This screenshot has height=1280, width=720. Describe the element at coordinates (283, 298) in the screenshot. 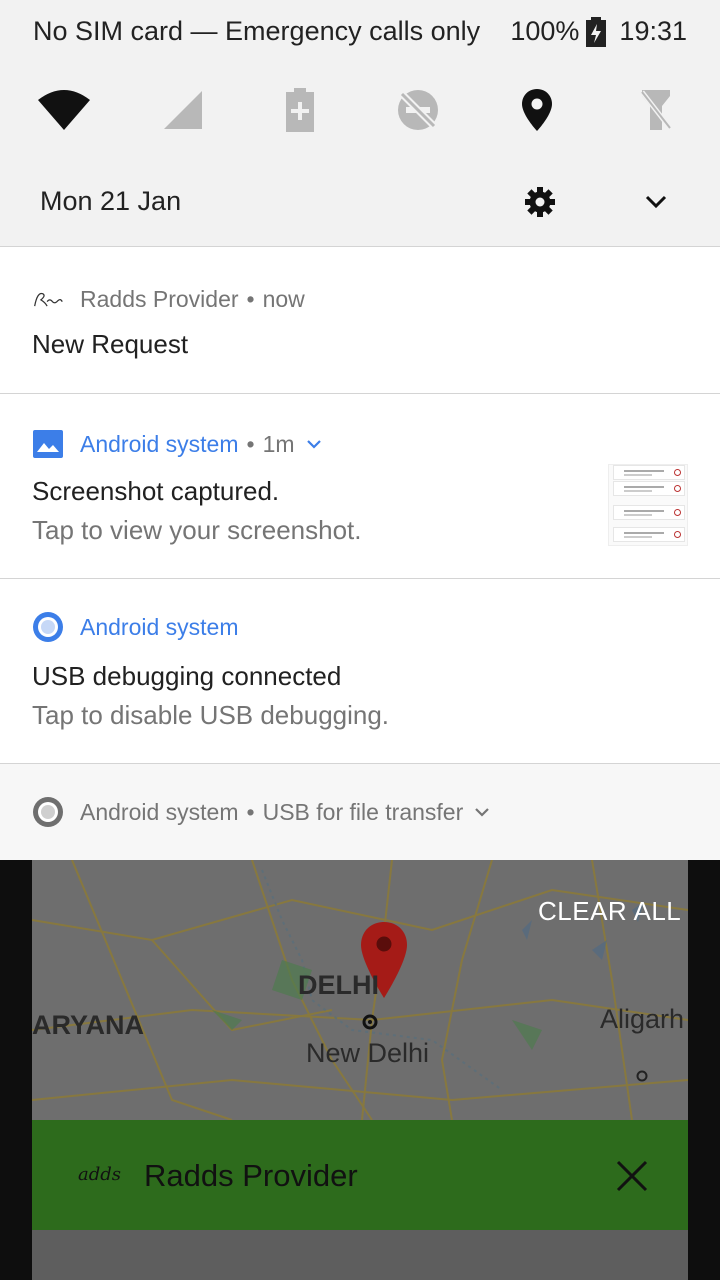

I see `notification-time: now` at that location.